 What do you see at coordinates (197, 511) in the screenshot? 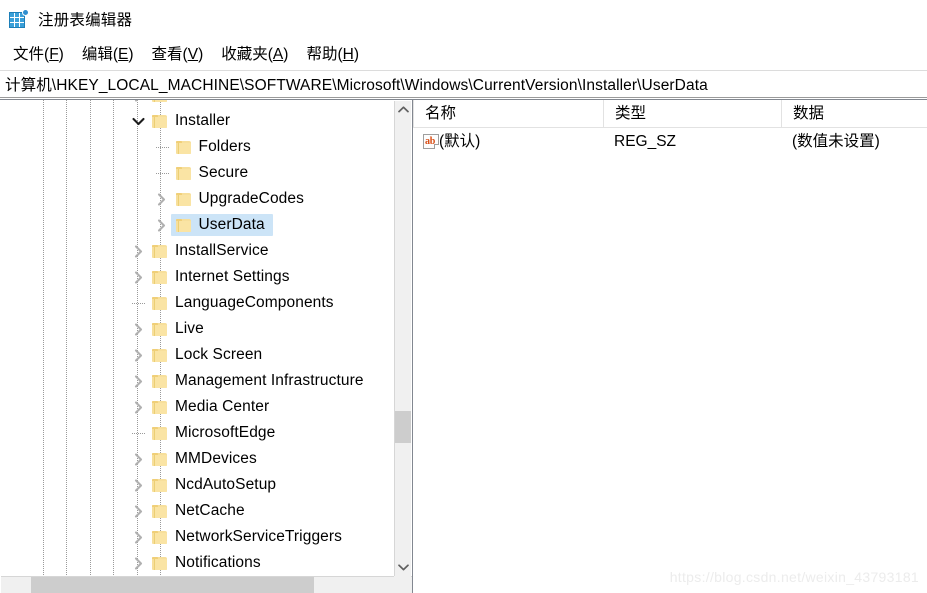
I see `tree-item-netcache: NetCache` at bounding box center [197, 511].